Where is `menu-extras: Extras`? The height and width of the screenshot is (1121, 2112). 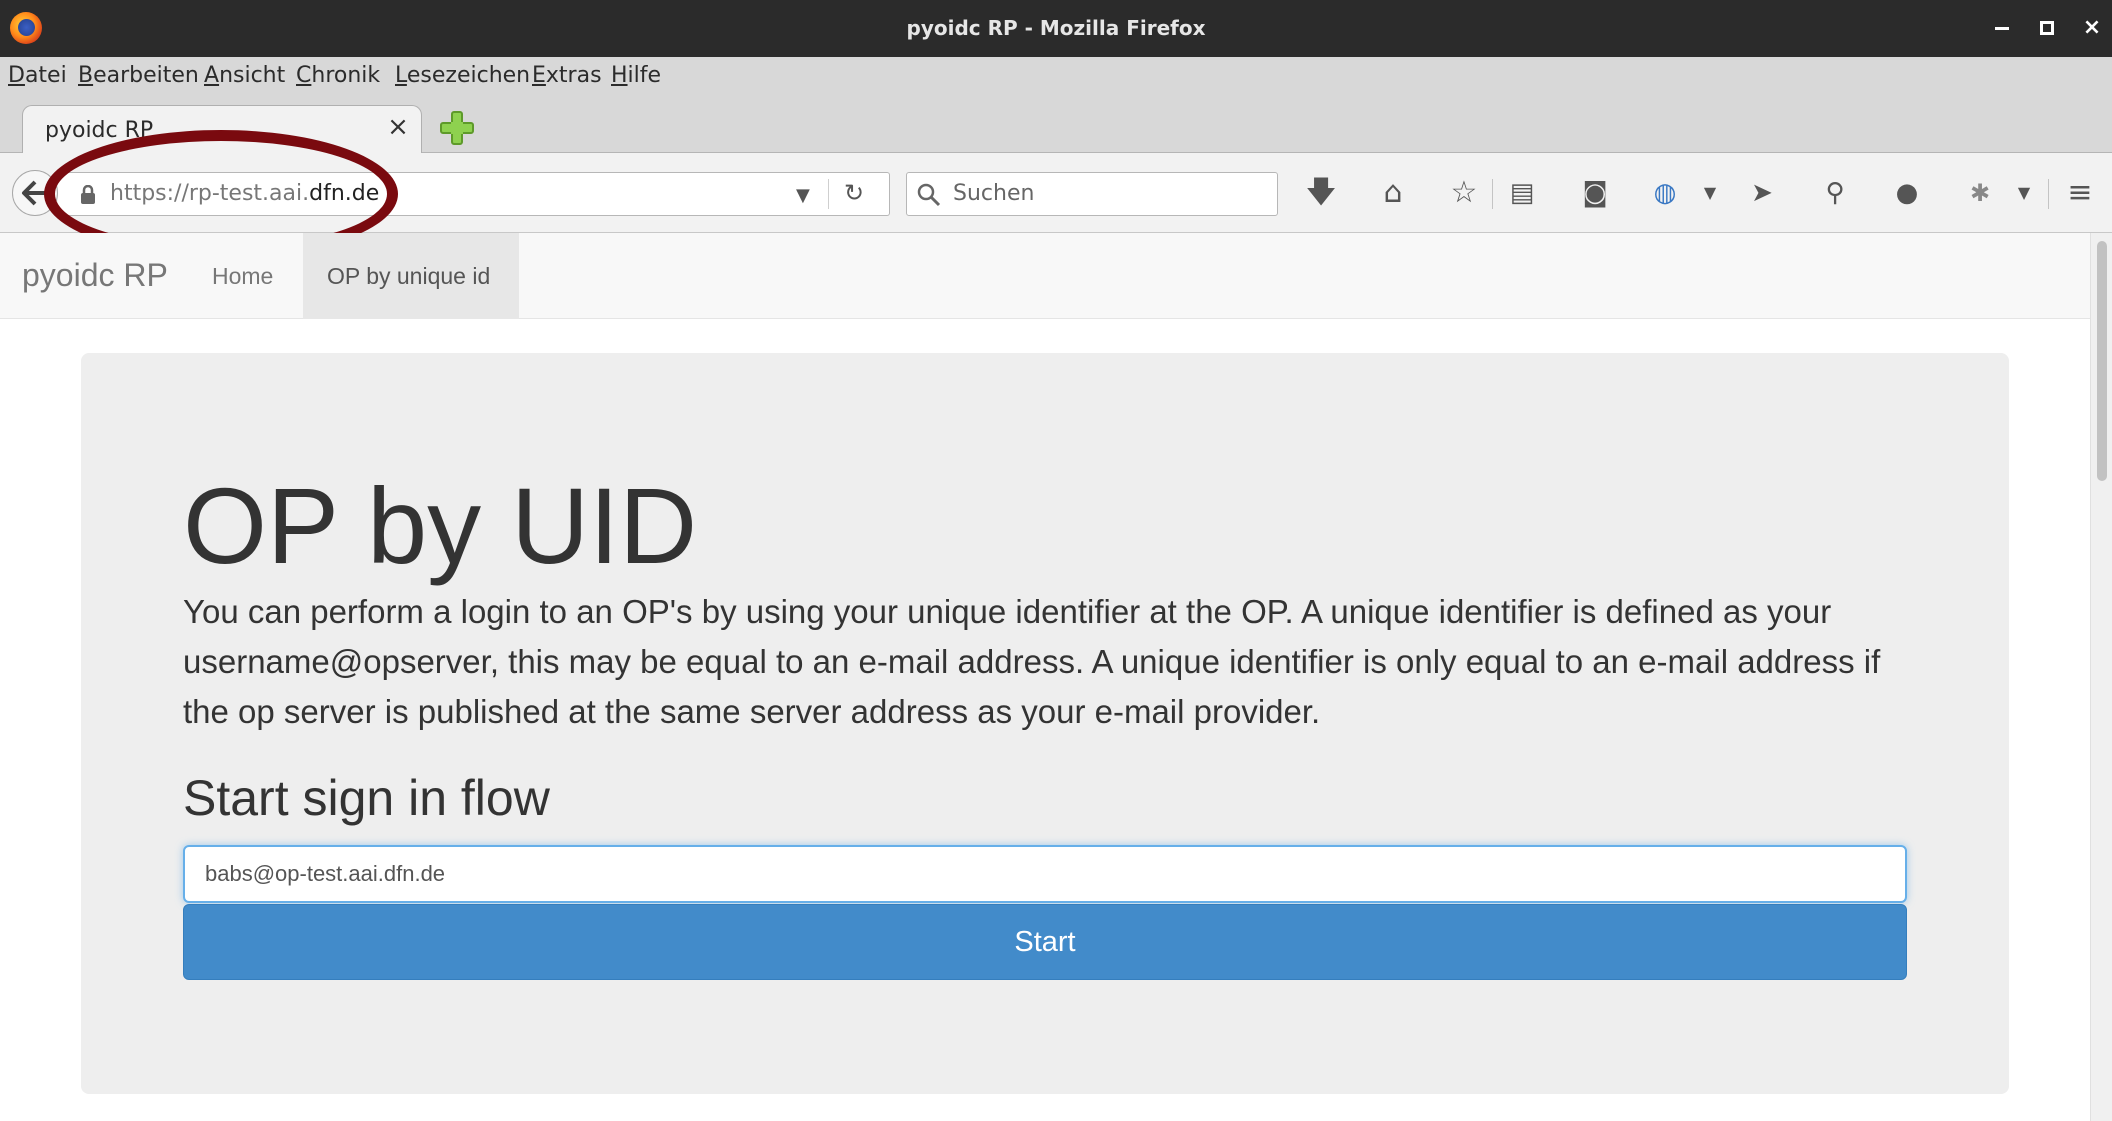 menu-extras: Extras is located at coordinates (567, 75).